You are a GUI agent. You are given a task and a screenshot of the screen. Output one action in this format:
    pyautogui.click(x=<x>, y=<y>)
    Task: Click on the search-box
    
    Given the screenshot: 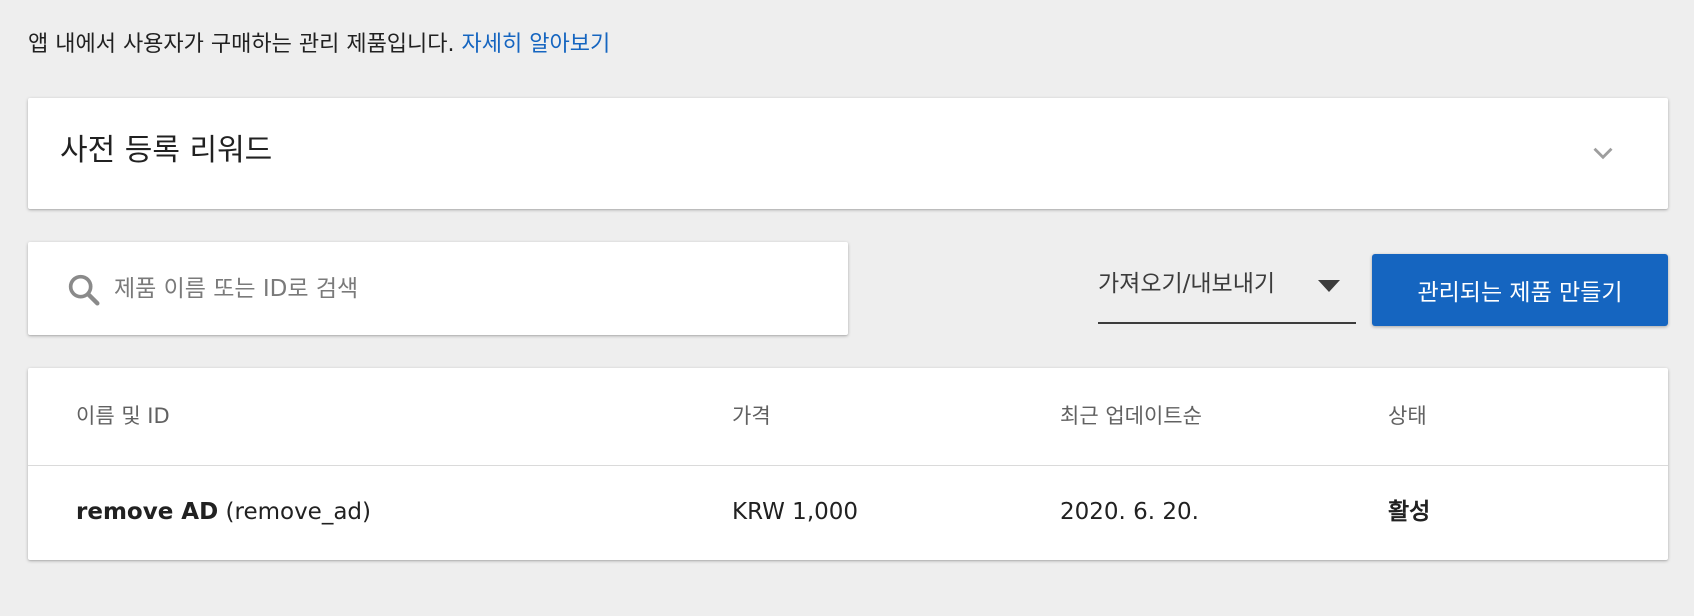 What is the action you would take?
    pyautogui.click(x=438, y=288)
    